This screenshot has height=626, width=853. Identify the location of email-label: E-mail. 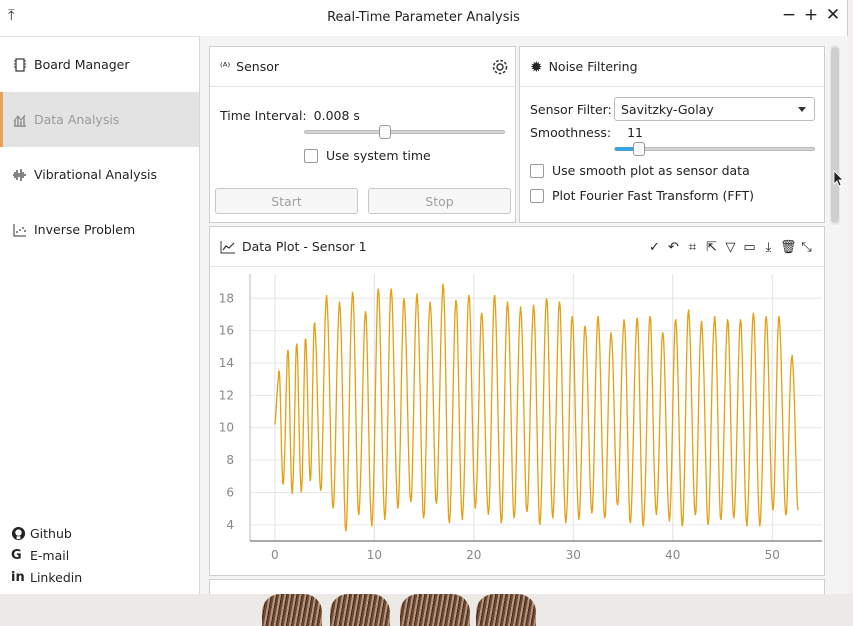
(50, 555).